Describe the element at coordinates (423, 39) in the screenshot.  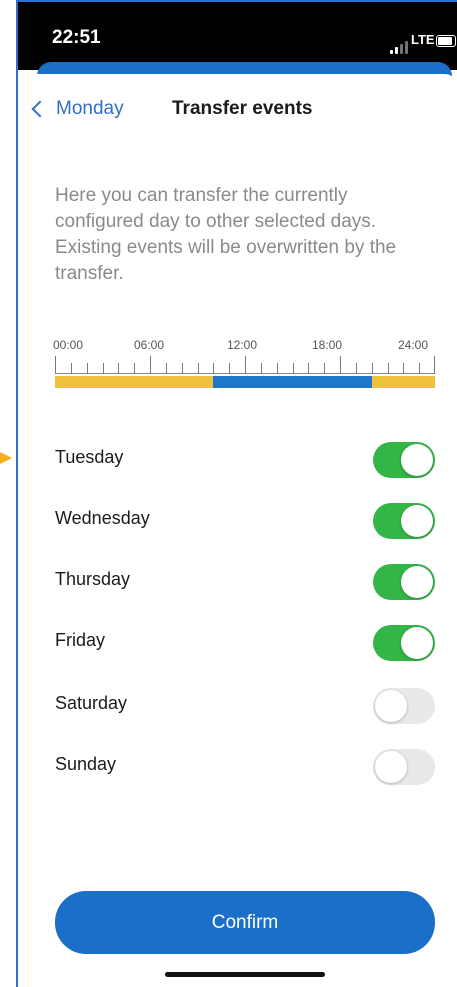
I see `network-label: LTE` at that location.